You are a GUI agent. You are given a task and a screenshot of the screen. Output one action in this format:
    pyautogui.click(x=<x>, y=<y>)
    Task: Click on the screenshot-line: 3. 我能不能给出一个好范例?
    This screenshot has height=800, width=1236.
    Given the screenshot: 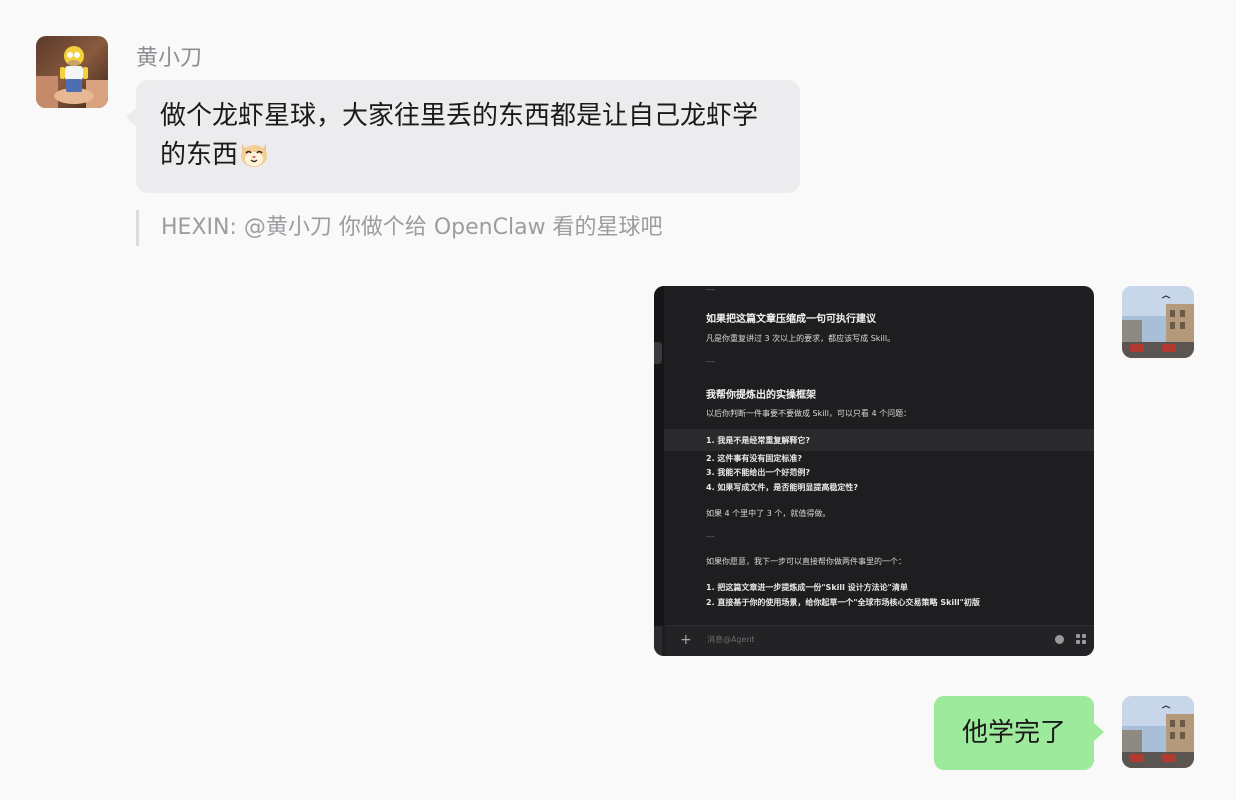 What is the action you would take?
    pyautogui.click(x=758, y=472)
    